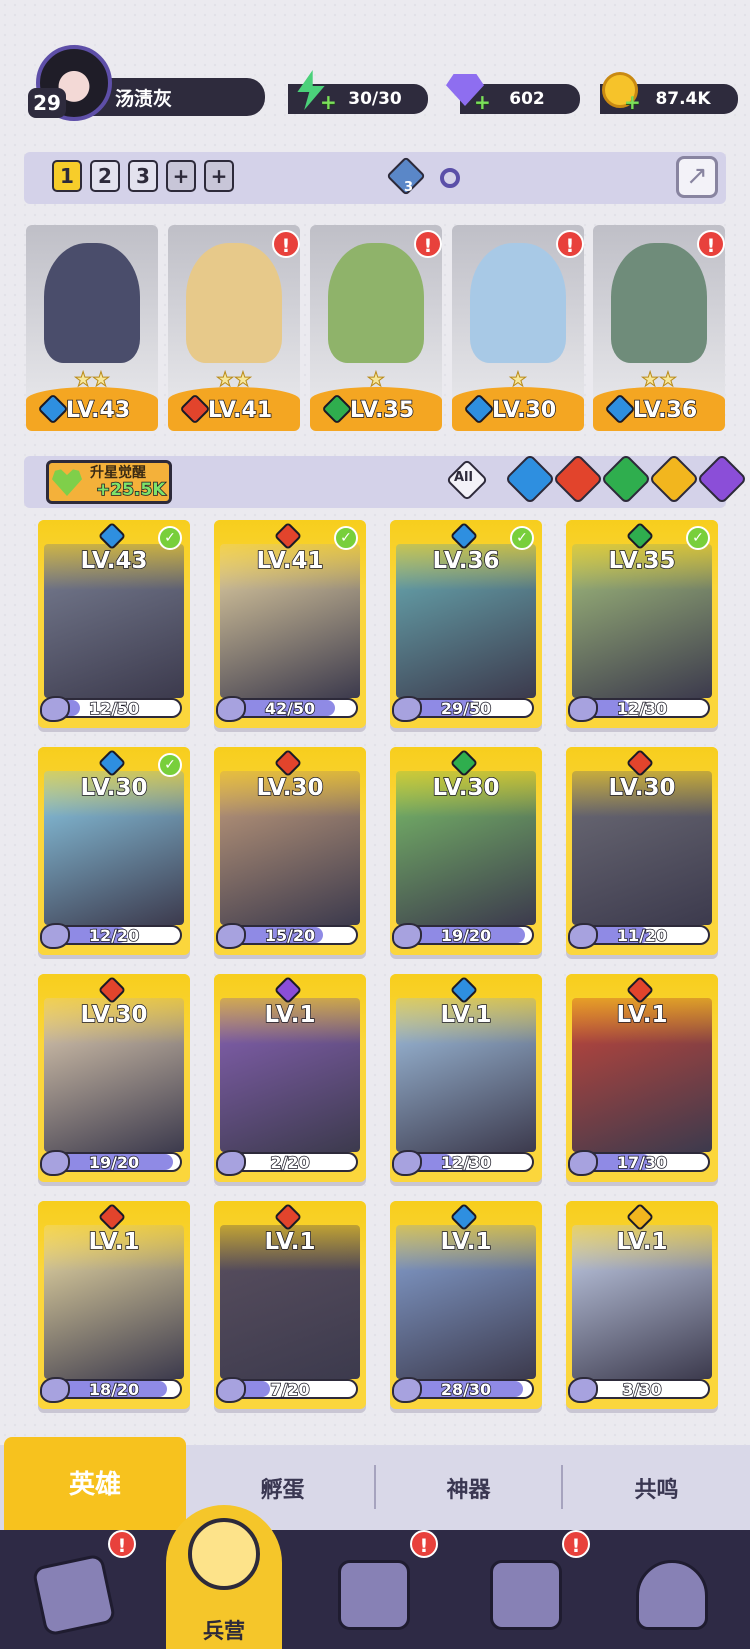  What do you see at coordinates (130, 490) in the screenshot?
I see `awaken-value: +25.5K` at bounding box center [130, 490].